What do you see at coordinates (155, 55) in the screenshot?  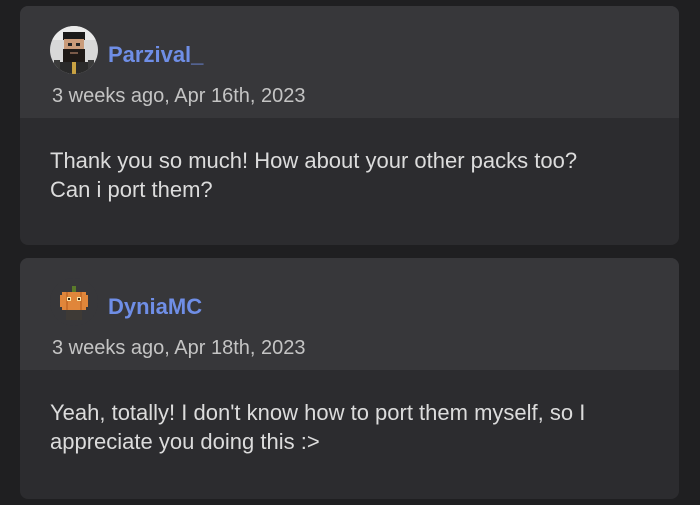 I see `username-link: Parzival_` at bounding box center [155, 55].